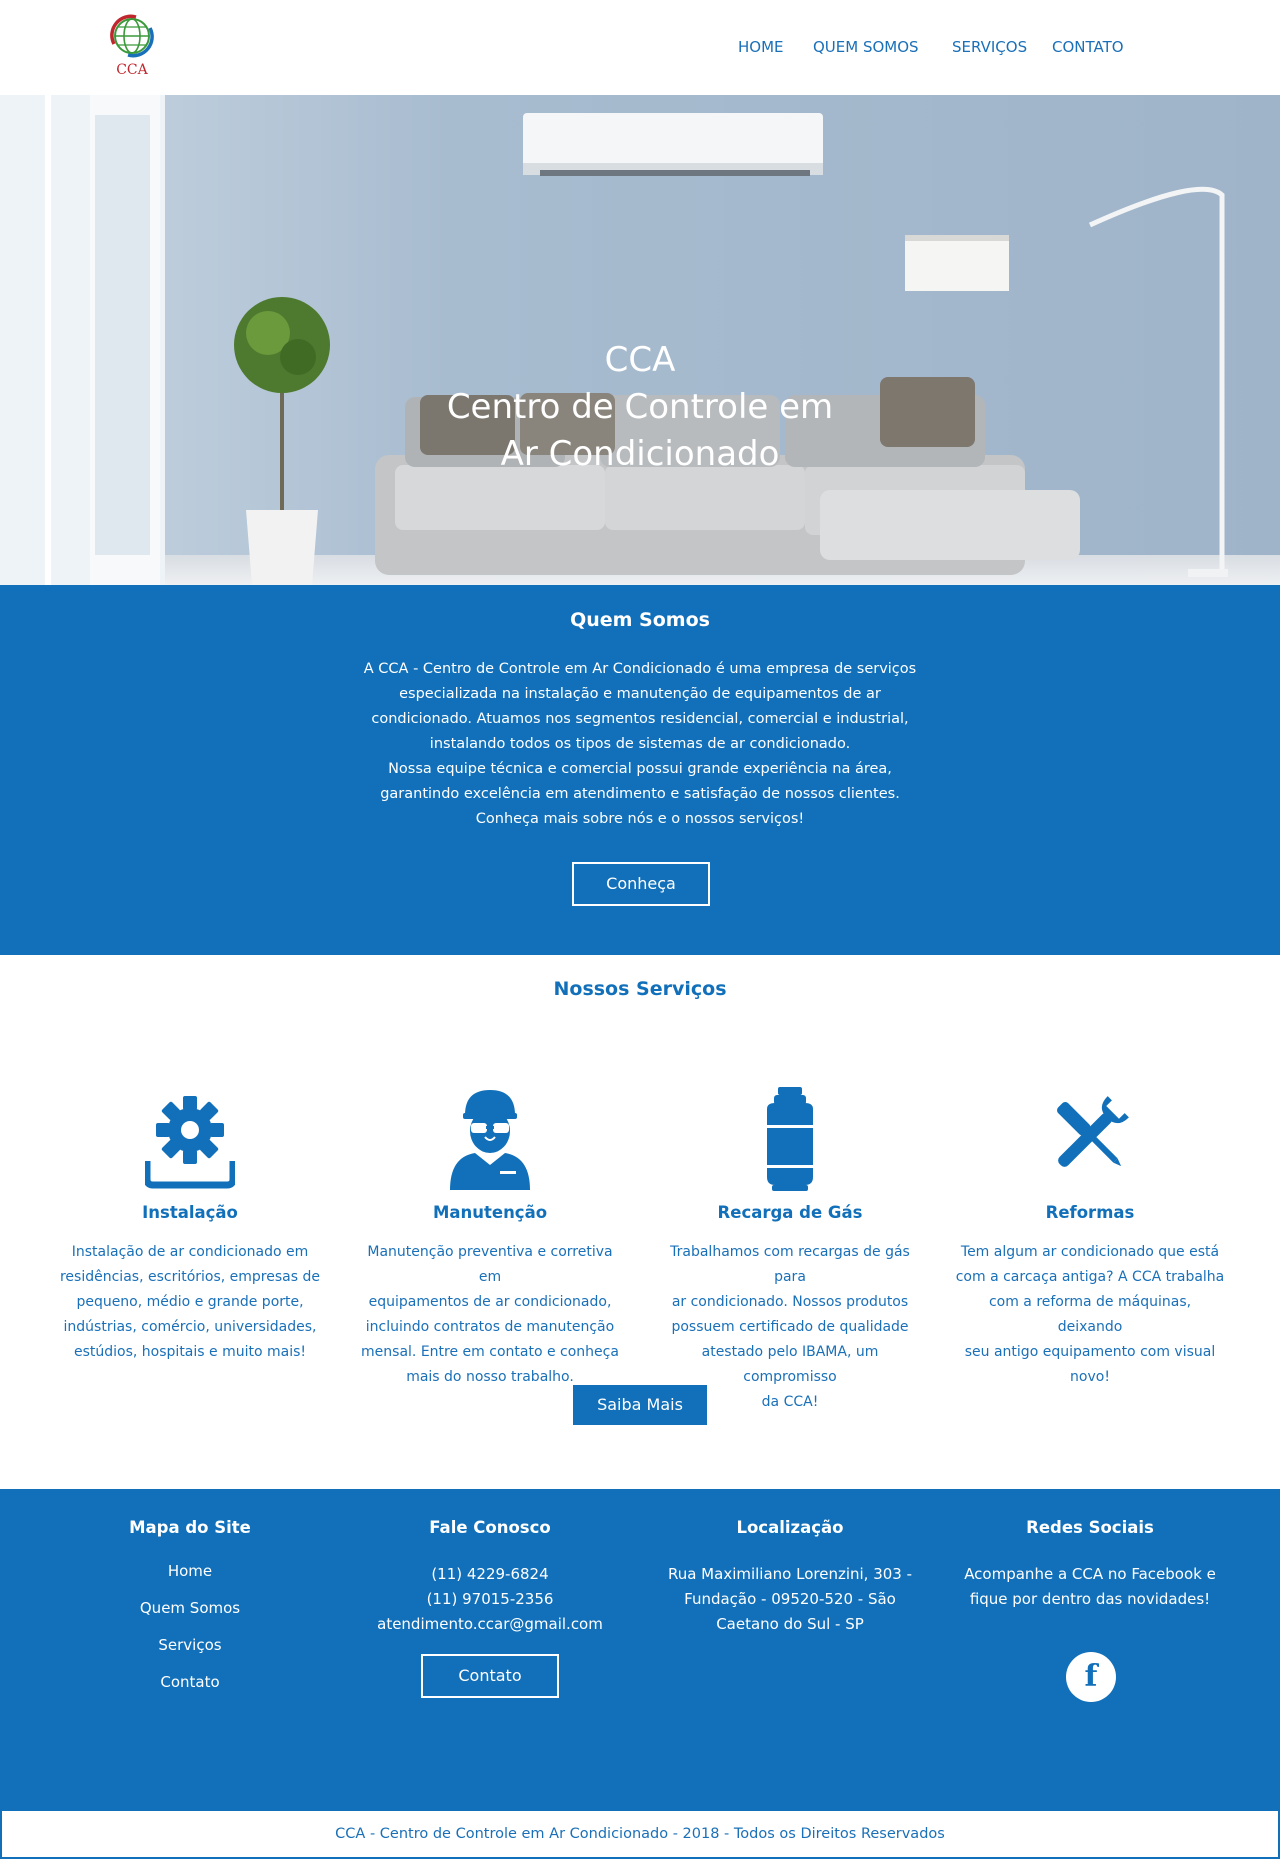 The height and width of the screenshot is (1859, 1280). Describe the element at coordinates (1090, 1252) in the screenshot. I see `service-line: Tem algum ar condicionado que está` at that location.